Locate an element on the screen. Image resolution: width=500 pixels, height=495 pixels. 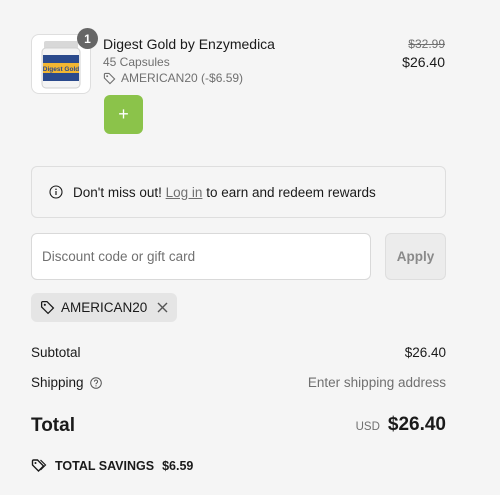
subtotal-value: $26.40 is located at coordinates (425, 352).